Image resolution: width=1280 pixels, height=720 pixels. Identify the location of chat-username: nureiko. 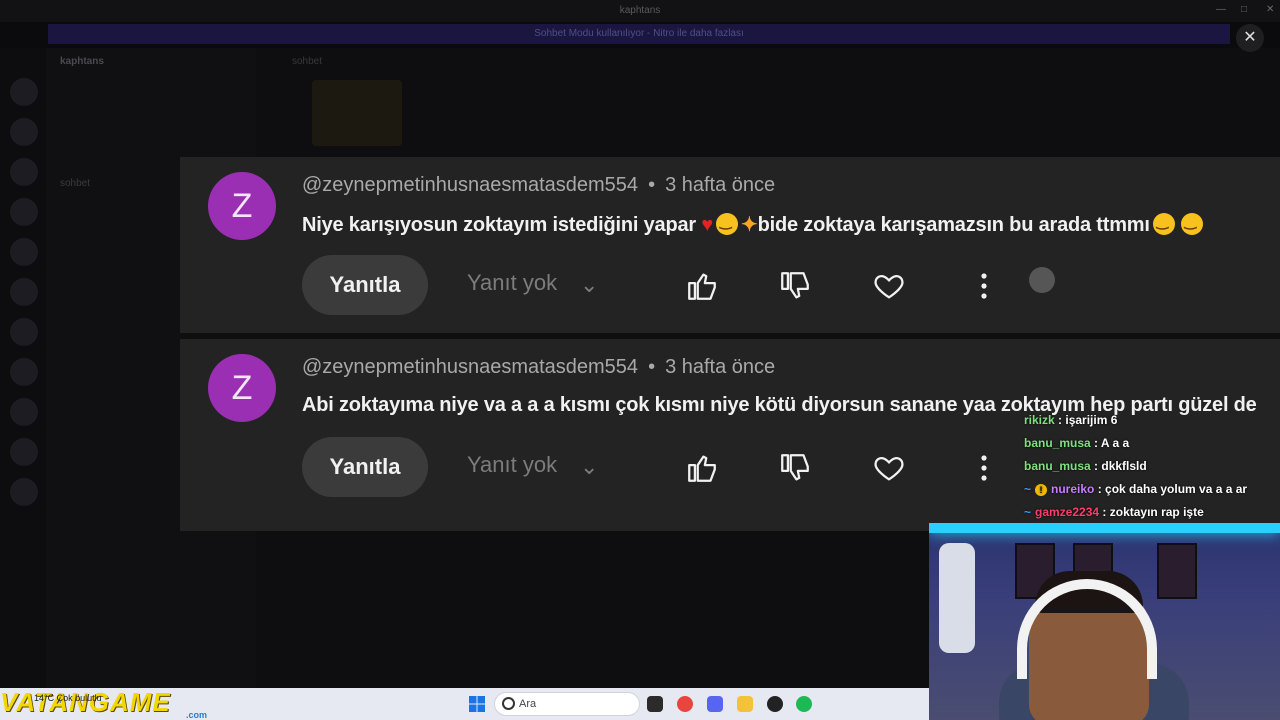
(1073, 489).